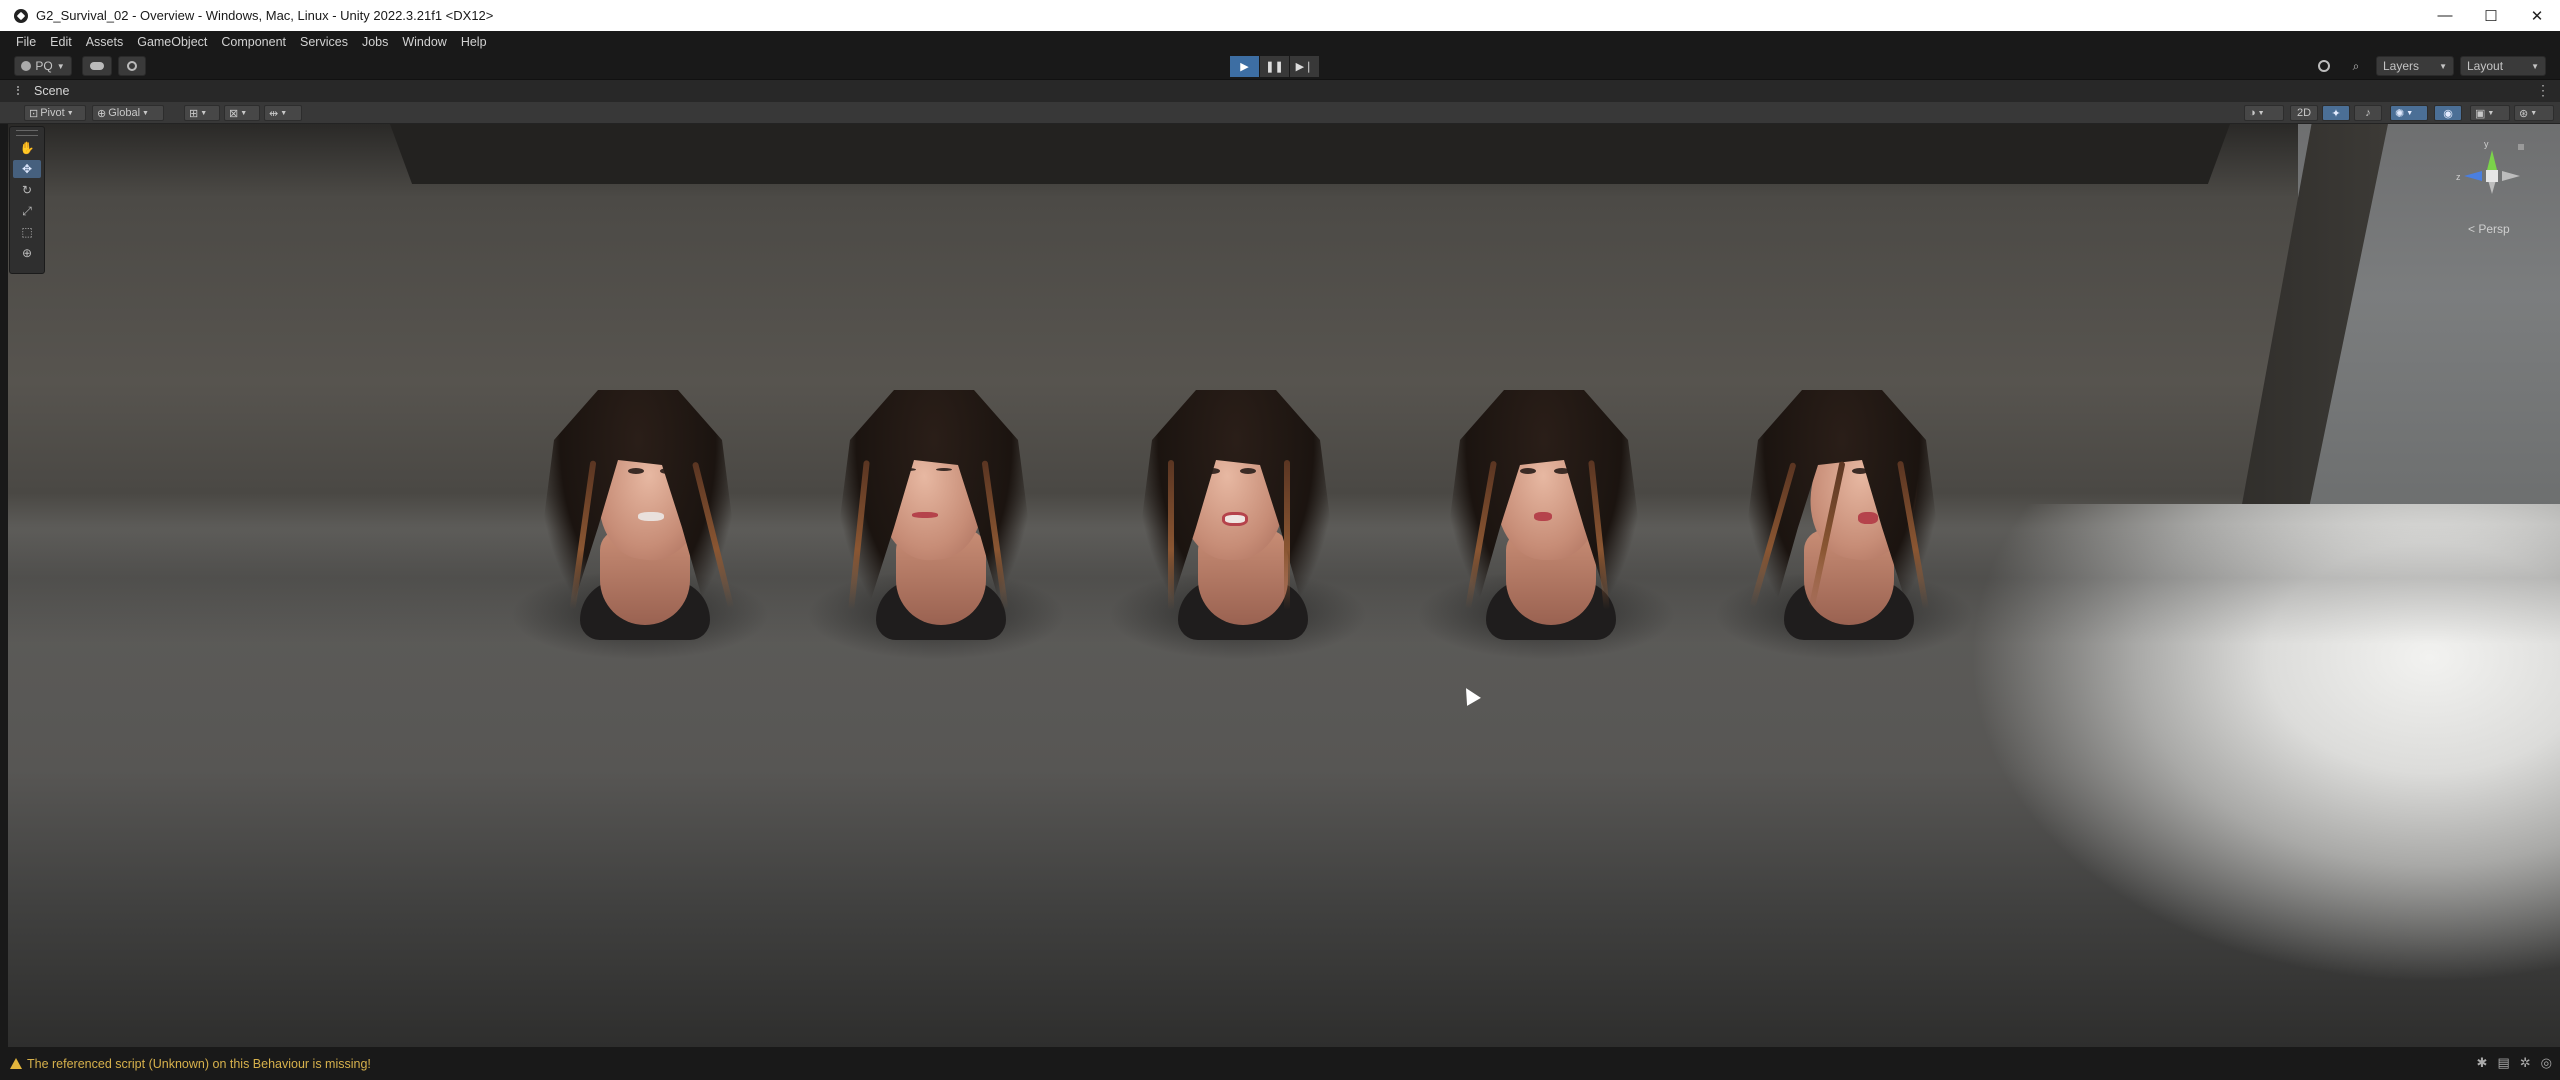 This screenshot has width=2560, height=1080. Describe the element at coordinates (16, 1063) in the screenshot. I see `warning-icon` at that location.